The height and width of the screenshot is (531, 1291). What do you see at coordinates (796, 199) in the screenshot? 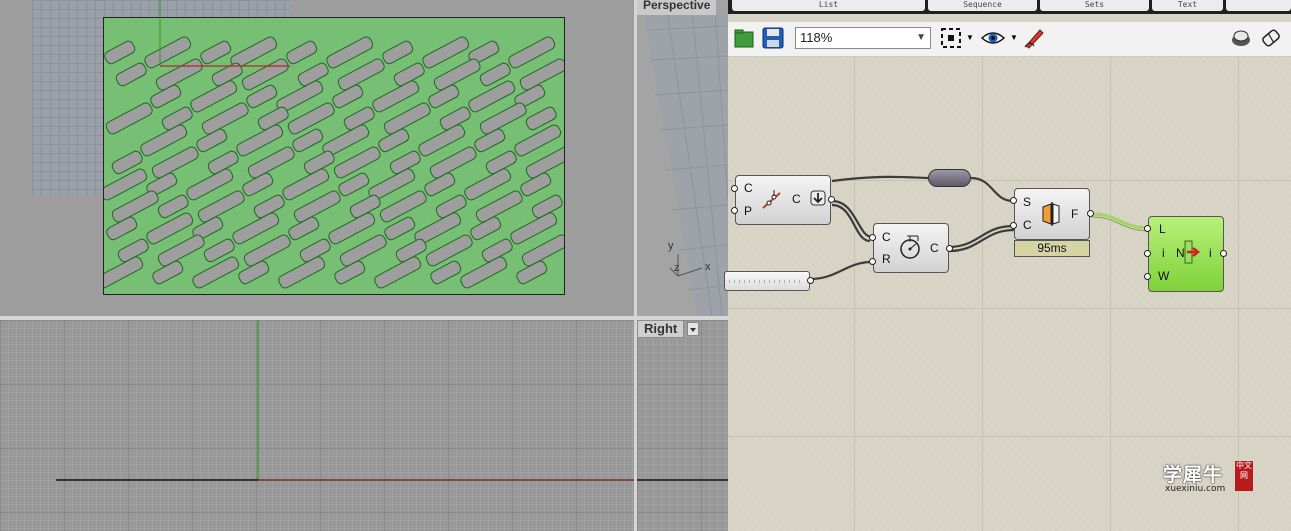
I see `c1-output-c: C` at bounding box center [796, 199].